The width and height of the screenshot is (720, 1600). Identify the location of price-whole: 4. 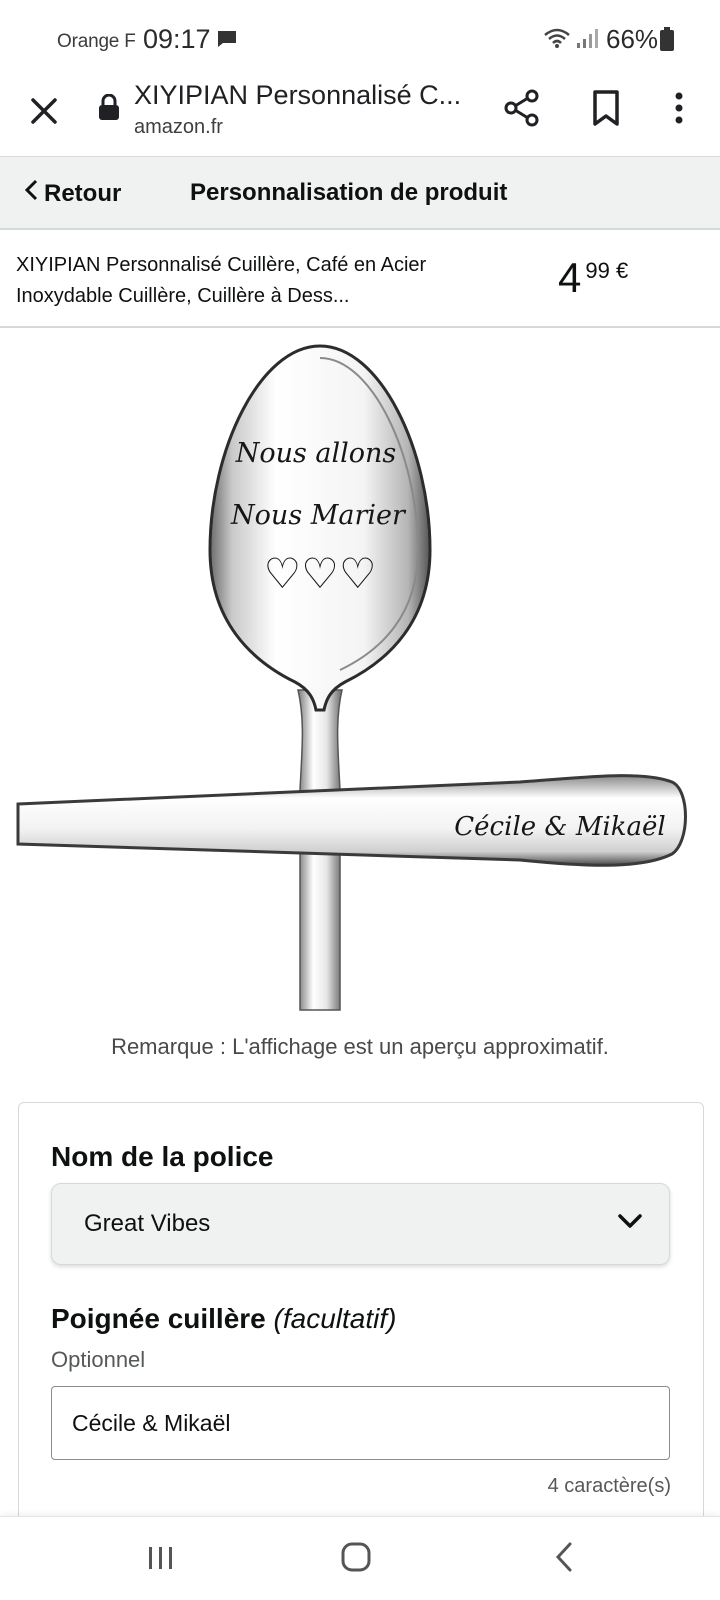
(570, 277).